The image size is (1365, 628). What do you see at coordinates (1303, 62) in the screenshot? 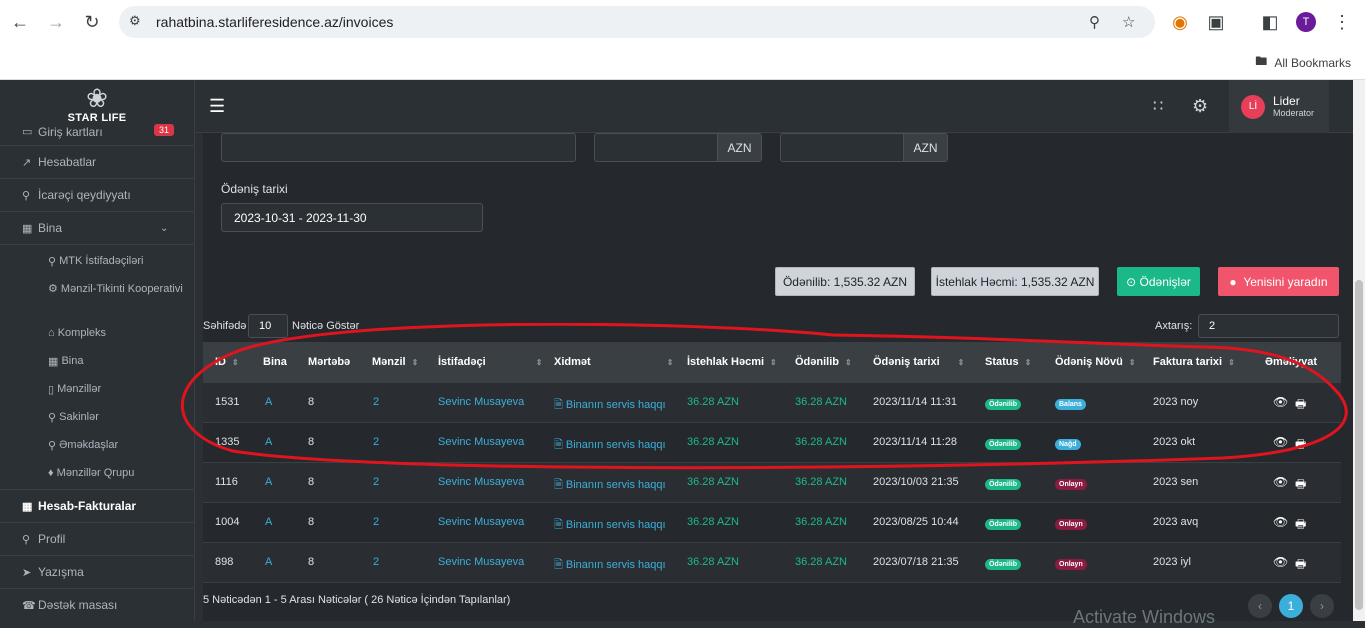
I see `all-bookmarks: 🖿 All Bookmarks` at bounding box center [1303, 62].